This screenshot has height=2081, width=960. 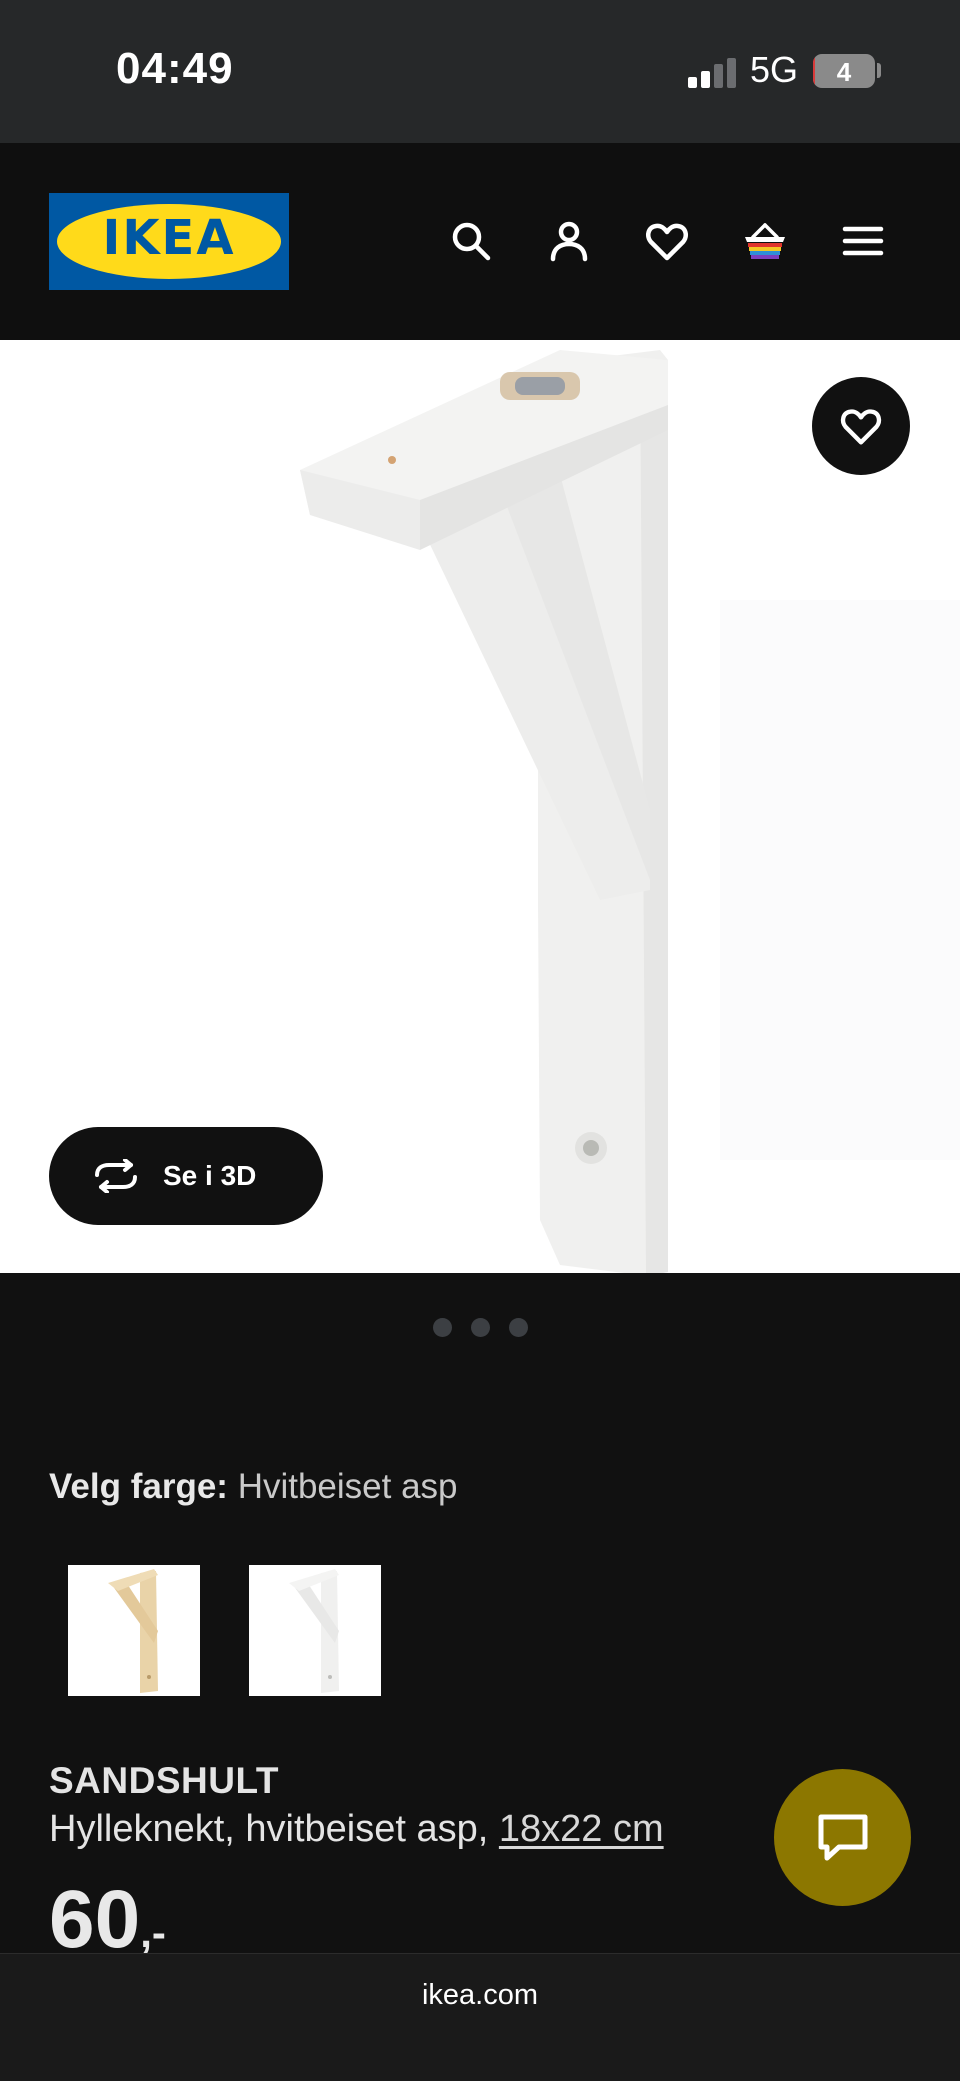 What do you see at coordinates (138, 1486) in the screenshot?
I see `color-label: Velg farge:` at bounding box center [138, 1486].